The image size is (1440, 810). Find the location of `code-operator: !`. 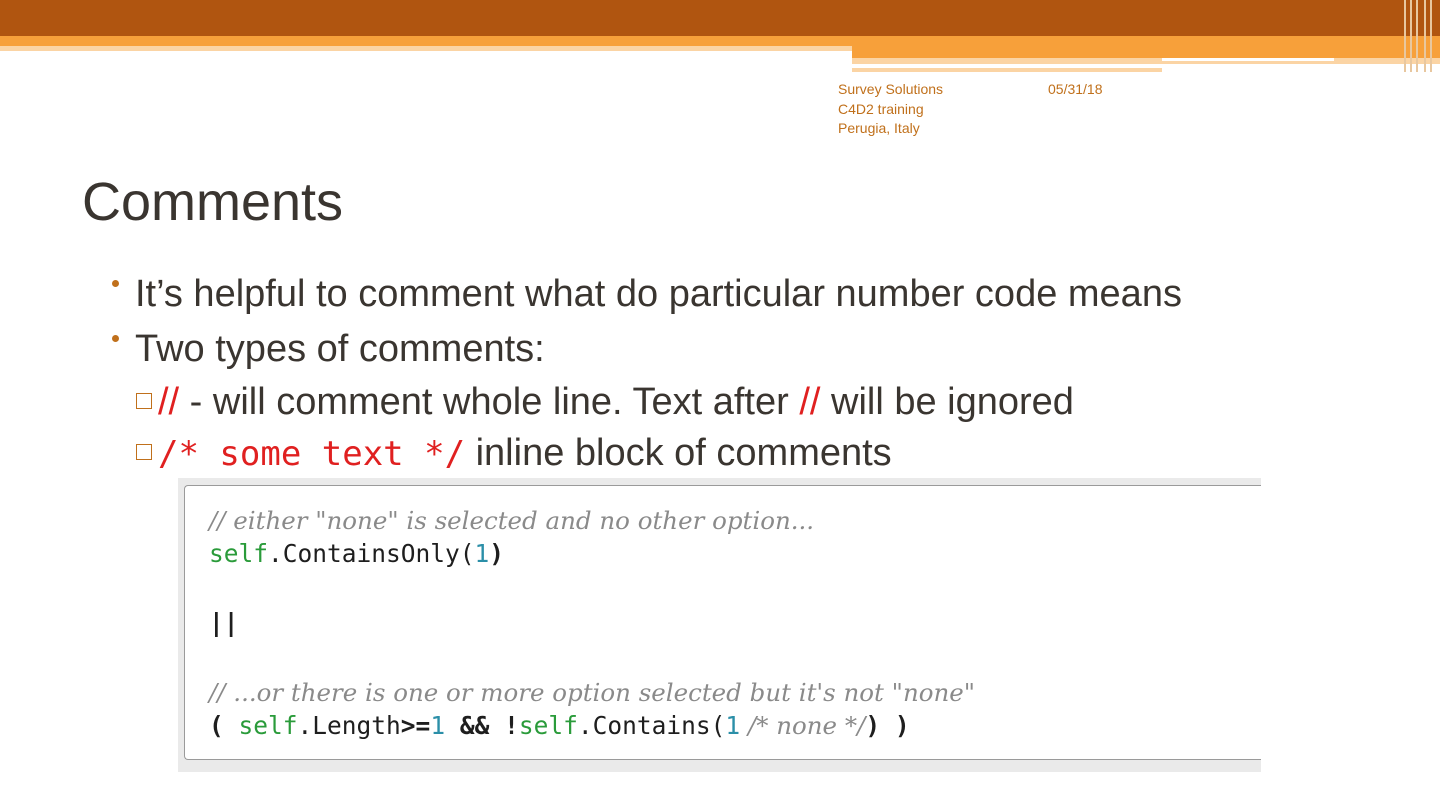

code-operator: ! is located at coordinates (511, 725).